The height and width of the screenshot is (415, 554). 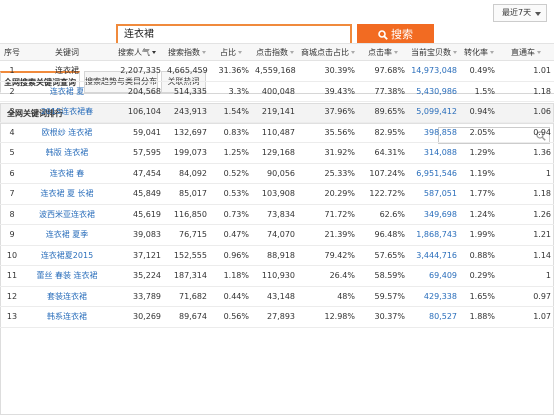 What do you see at coordinates (328, 255) in the screenshot?
I see `cell-mall: 79.42%` at bounding box center [328, 255].